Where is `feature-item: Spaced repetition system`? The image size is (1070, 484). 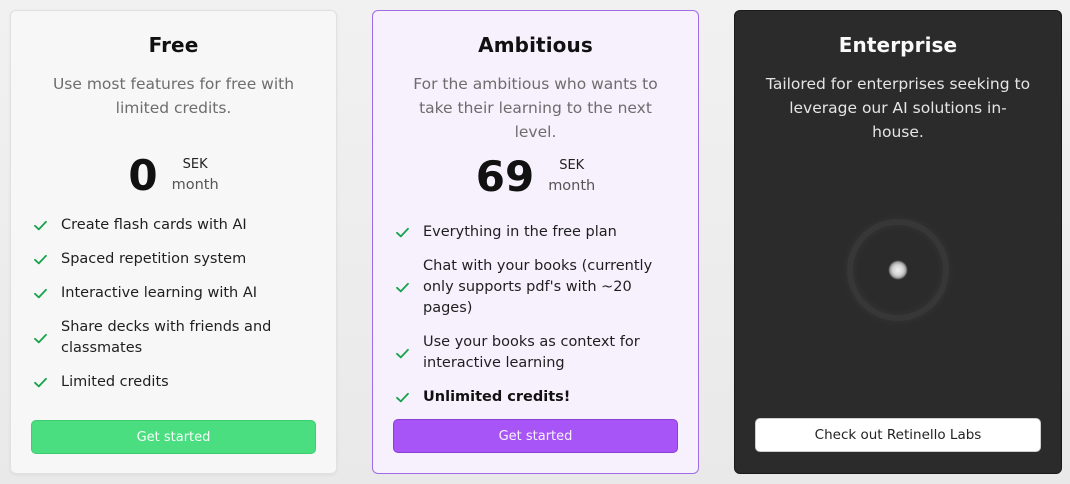
feature-item: Spaced repetition system is located at coordinates (173, 259).